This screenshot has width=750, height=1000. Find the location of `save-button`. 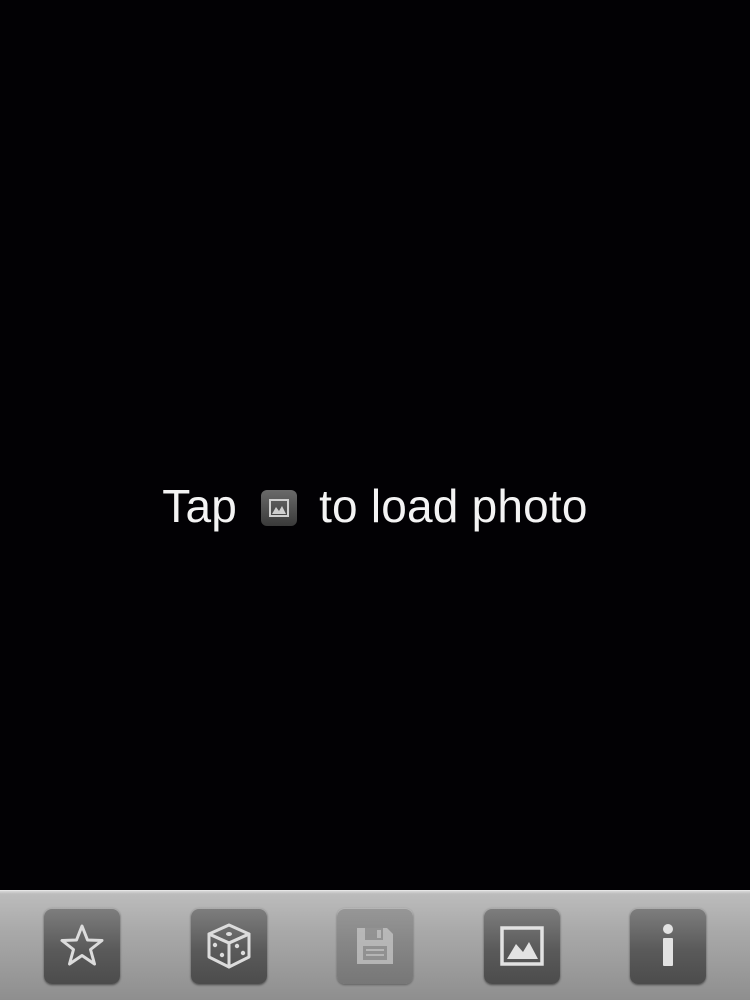

save-button is located at coordinates (375, 946).